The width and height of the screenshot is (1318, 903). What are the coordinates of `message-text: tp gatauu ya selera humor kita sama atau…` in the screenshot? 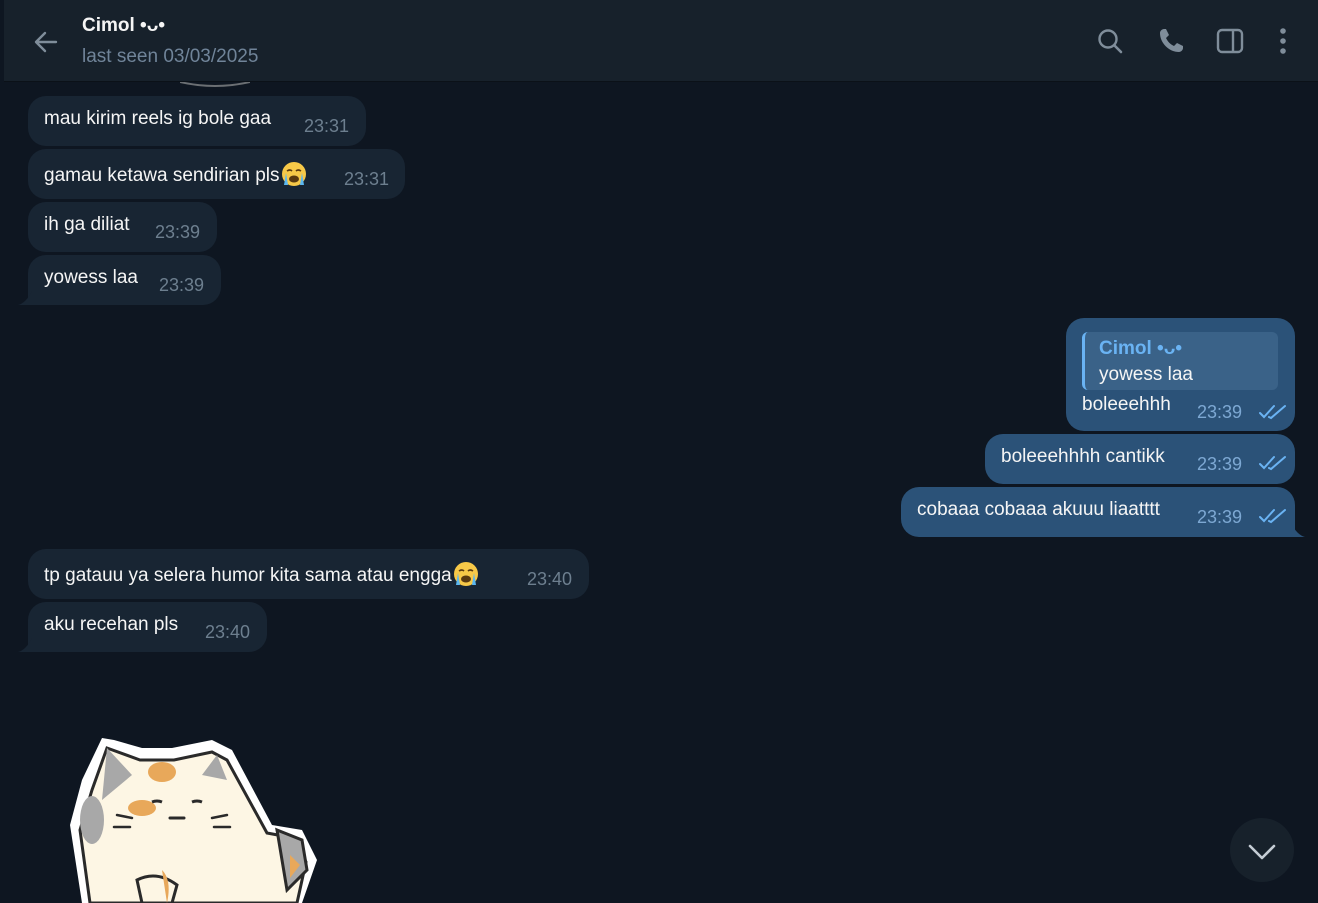 It's located at (261, 574).